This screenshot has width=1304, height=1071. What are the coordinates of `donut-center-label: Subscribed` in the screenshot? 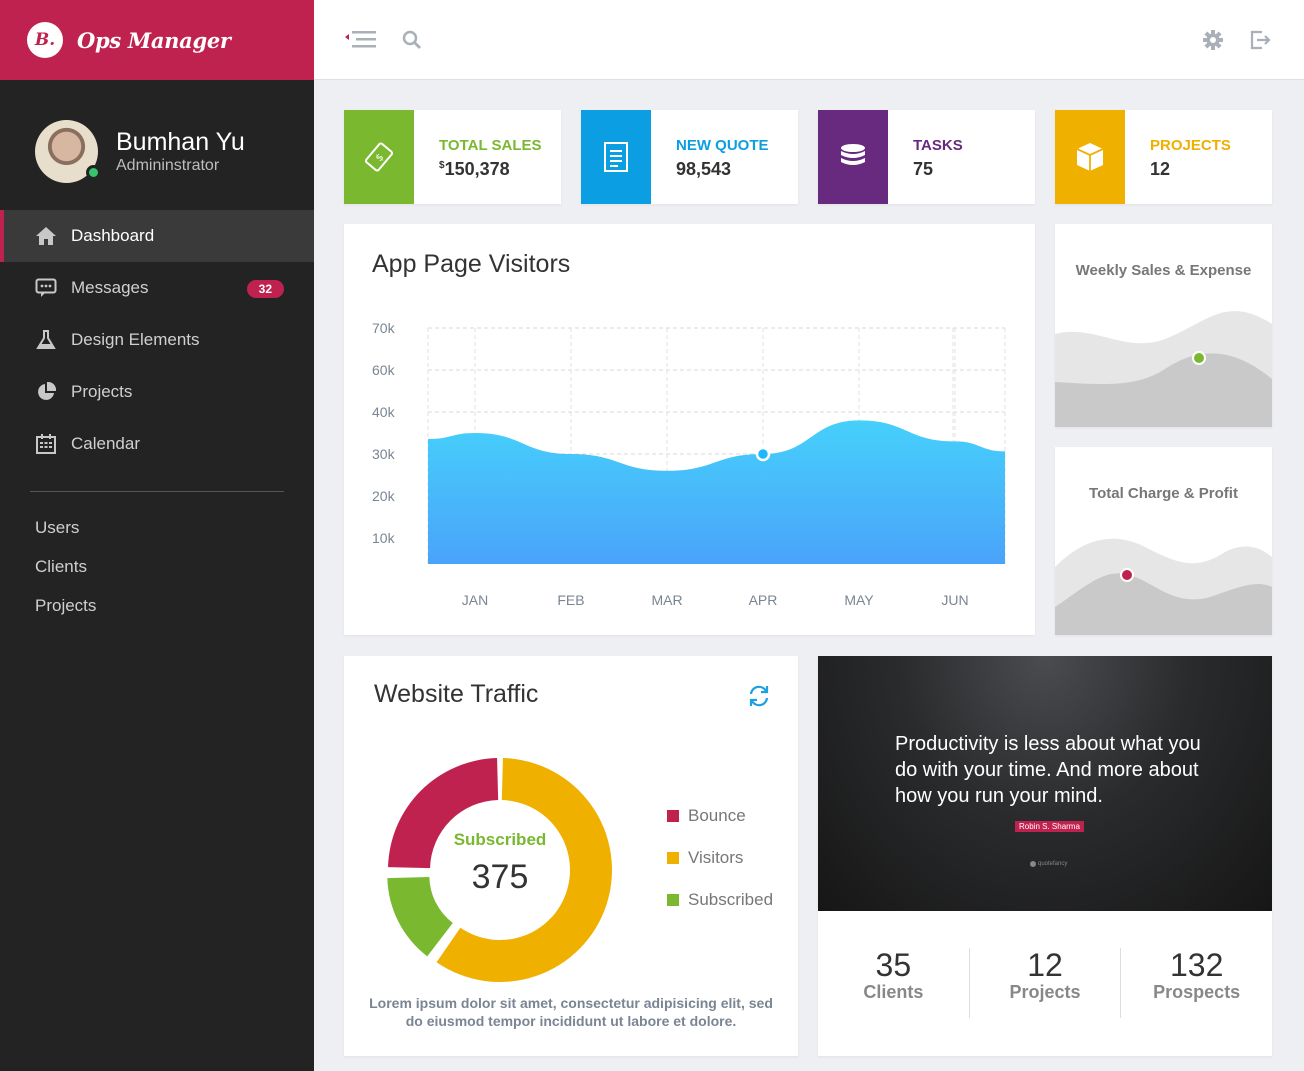 It's located at (500, 839).